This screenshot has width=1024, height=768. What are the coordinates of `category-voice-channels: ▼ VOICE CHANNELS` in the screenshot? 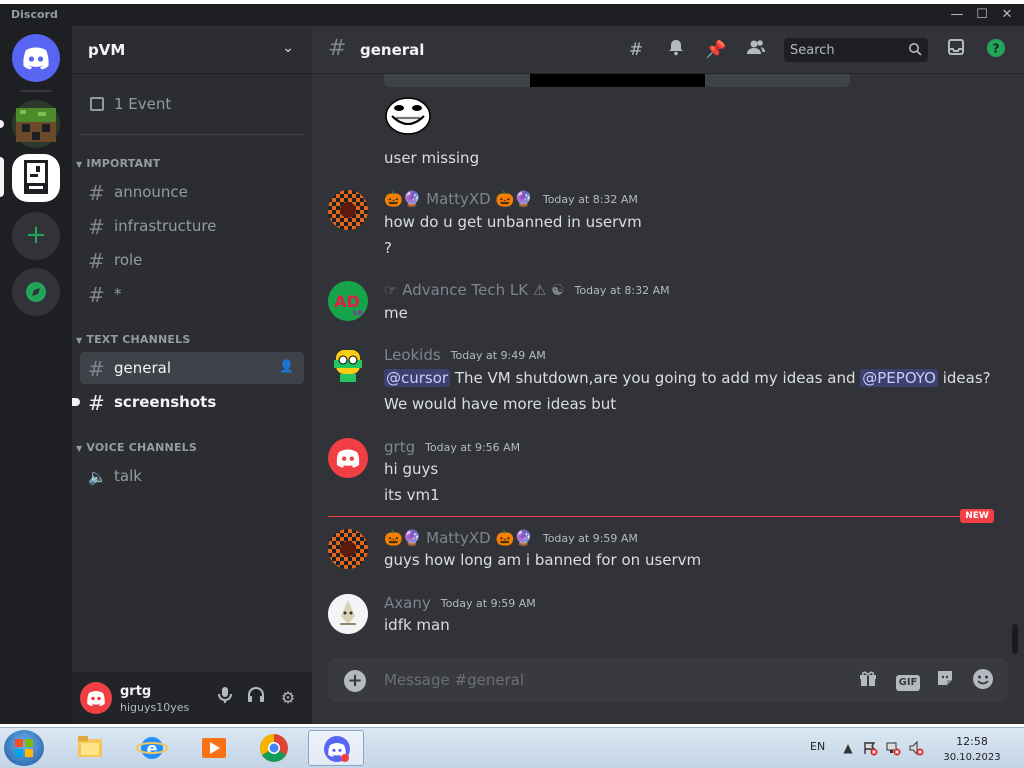 It's located at (136, 447).